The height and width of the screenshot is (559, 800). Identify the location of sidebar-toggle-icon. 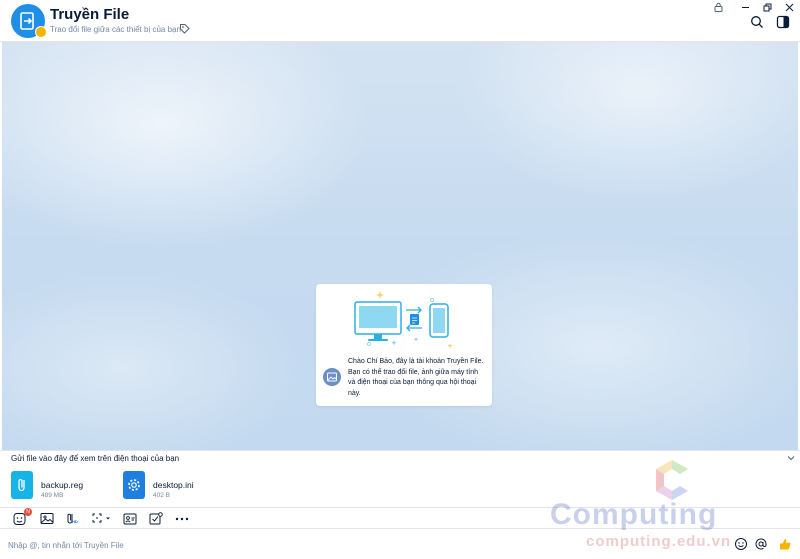
(783, 22).